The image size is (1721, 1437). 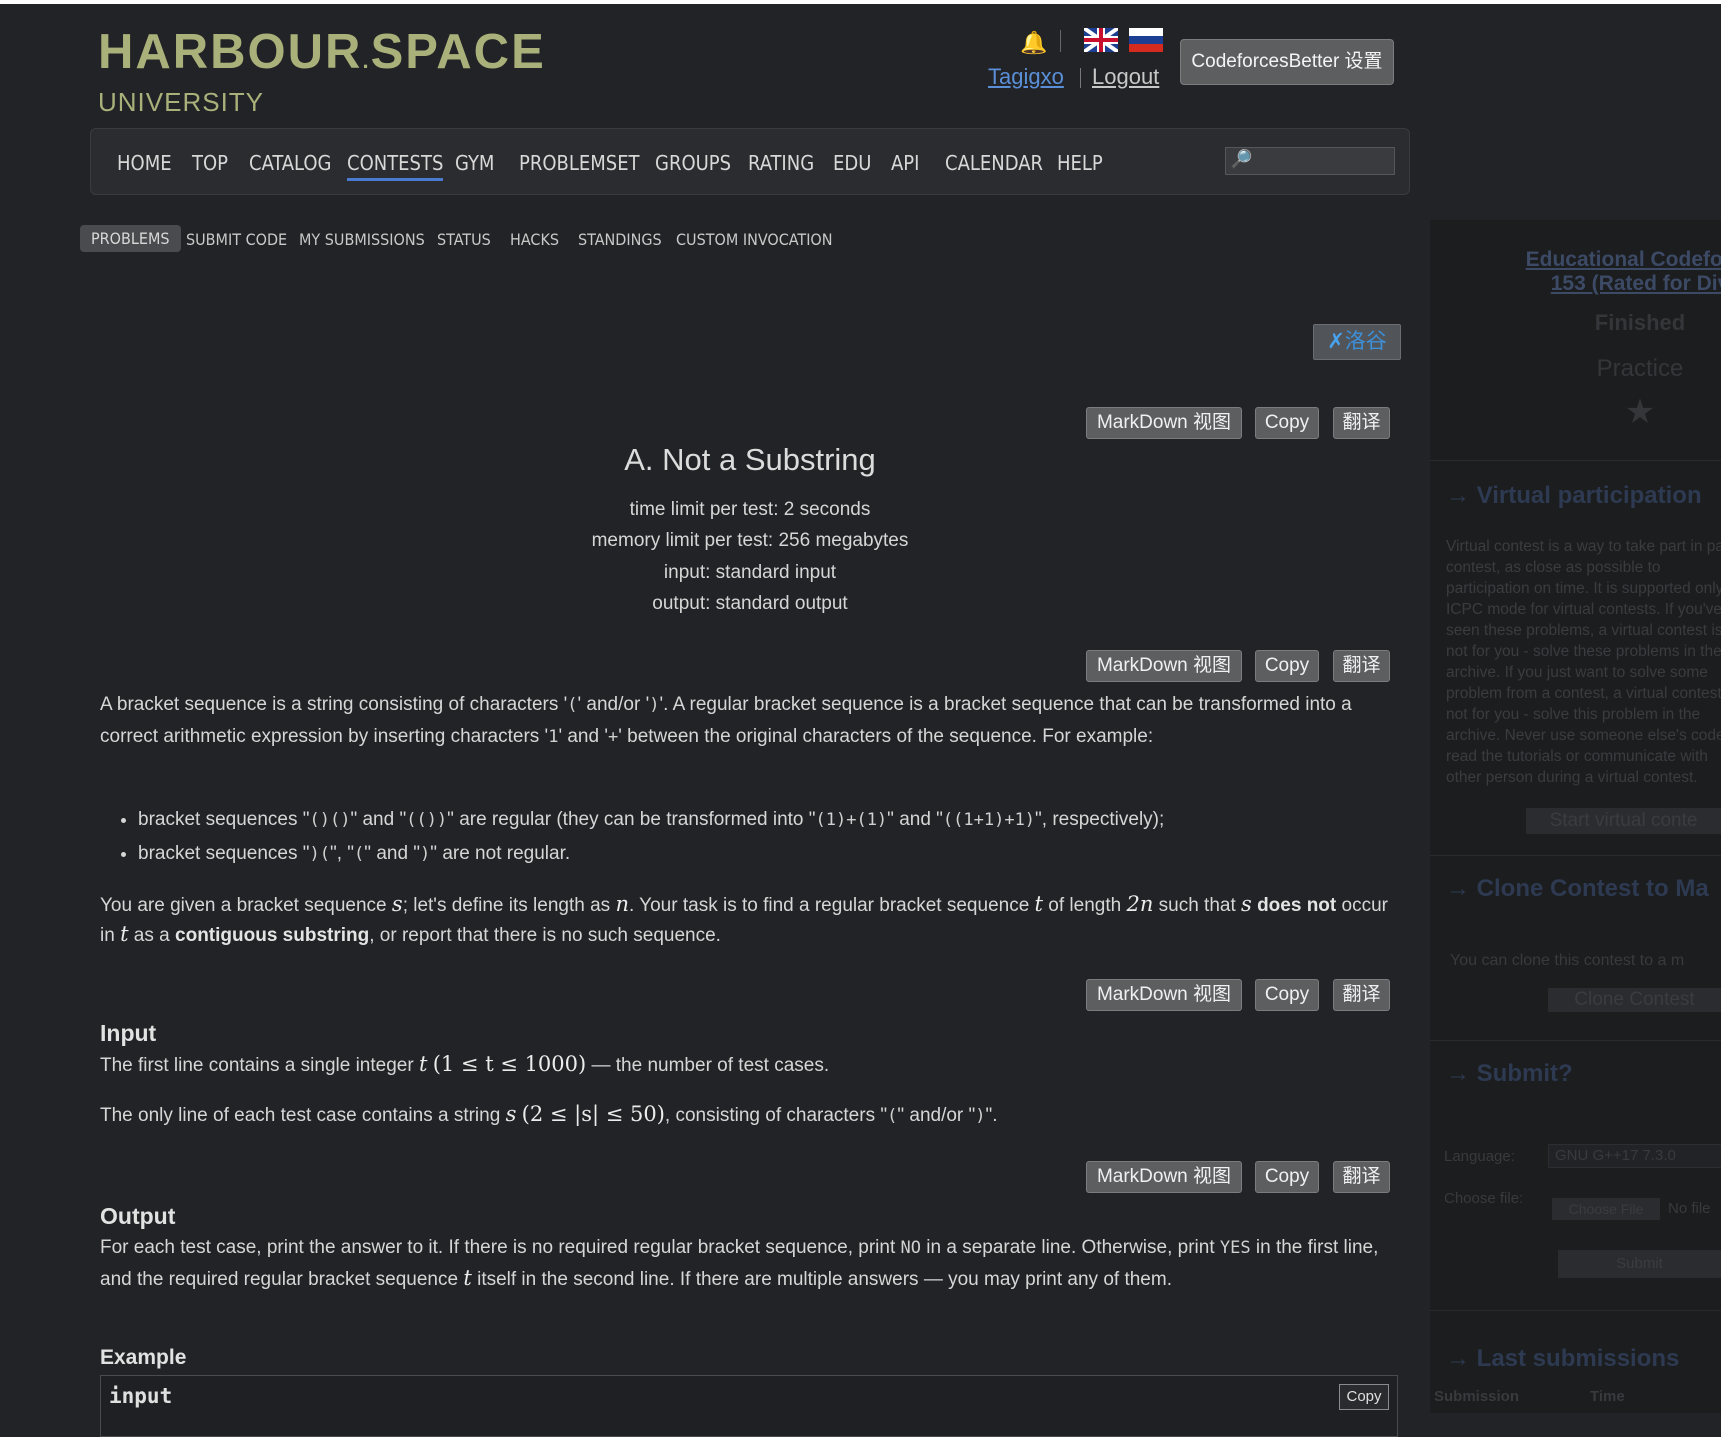 What do you see at coordinates (1575, 412) in the screenshot?
I see `star-icon: ★` at bounding box center [1575, 412].